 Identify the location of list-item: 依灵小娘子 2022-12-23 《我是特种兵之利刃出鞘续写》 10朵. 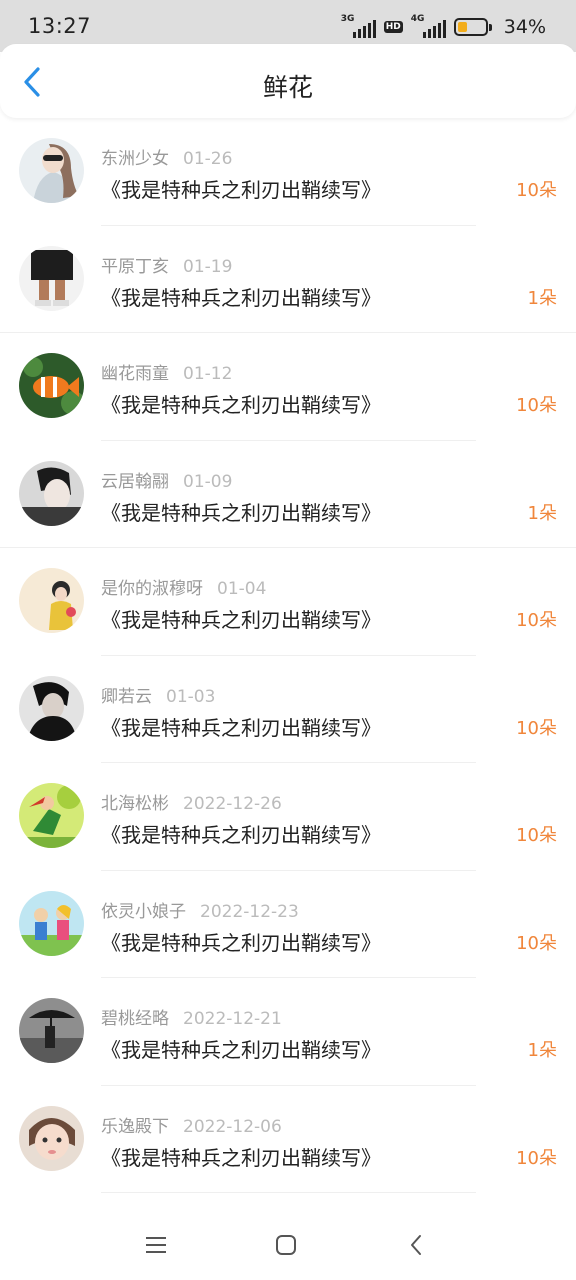
(288, 924).